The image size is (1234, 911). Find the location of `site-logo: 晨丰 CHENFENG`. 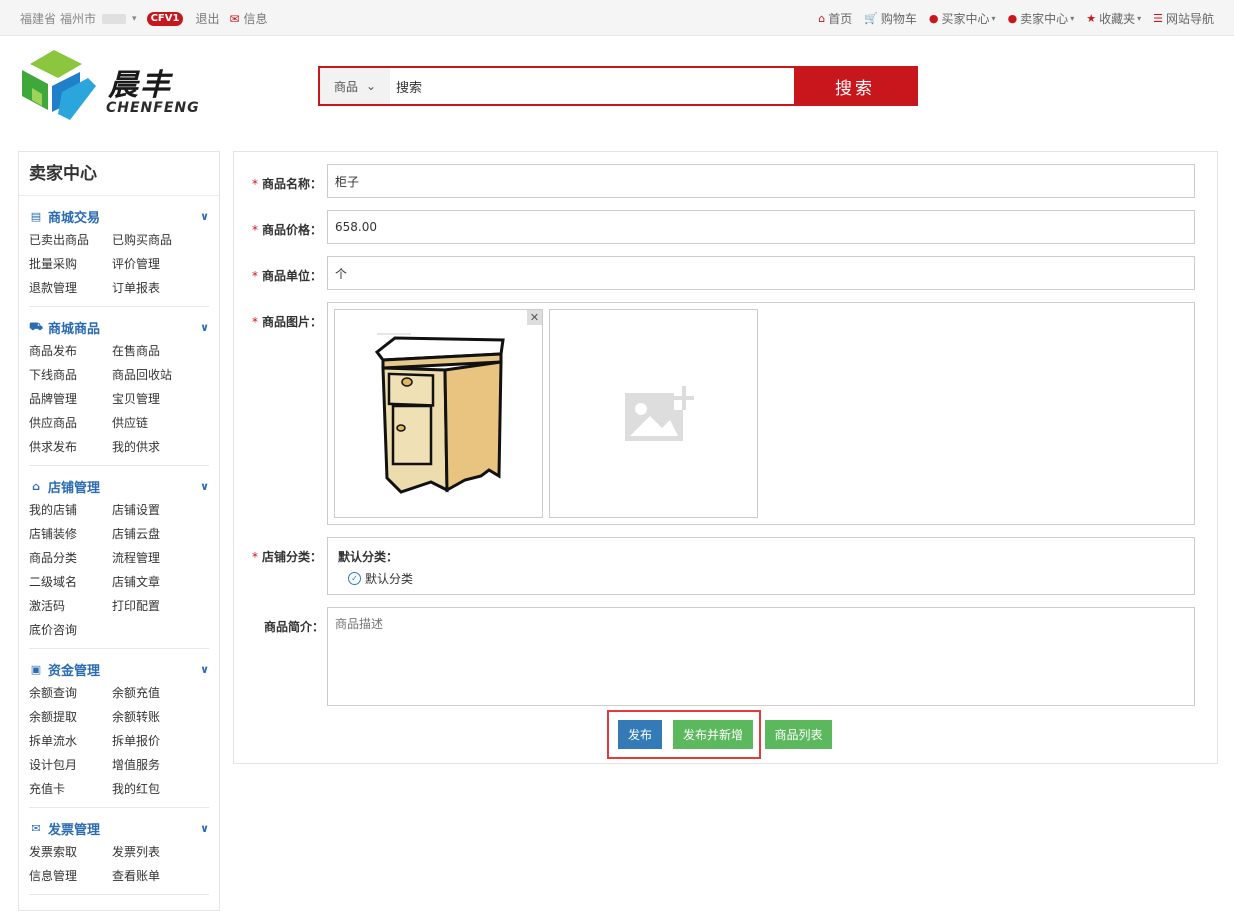

site-logo: 晨丰 CHENFENG is located at coordinates (118, 86).